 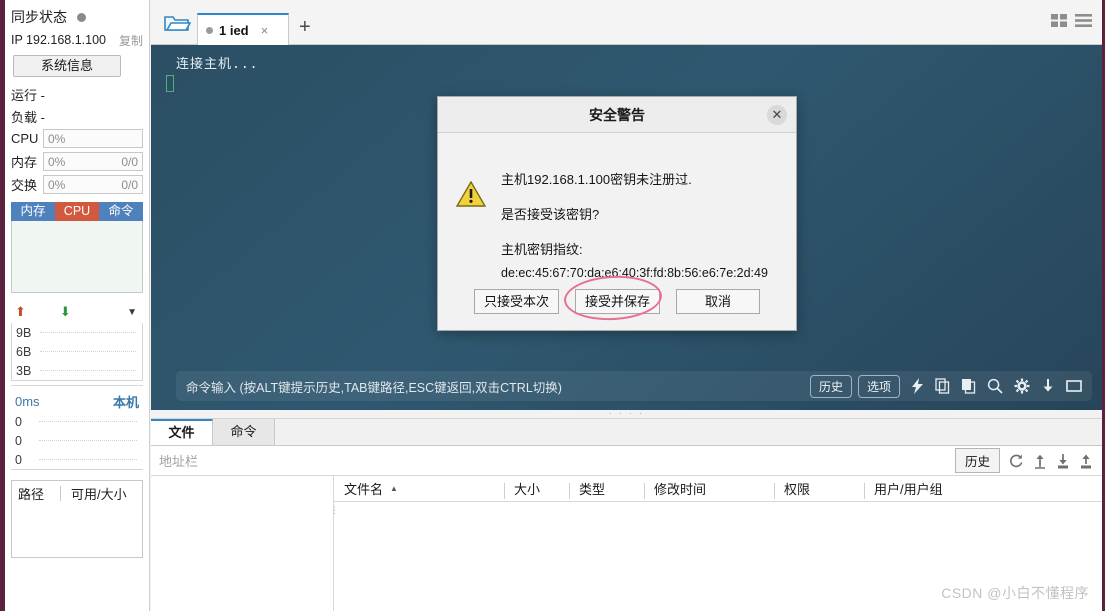 What do you see at coordinates (471, 195) in the screenshot?
I see `warning-triangle-icon` at bounding box center [471, 195].